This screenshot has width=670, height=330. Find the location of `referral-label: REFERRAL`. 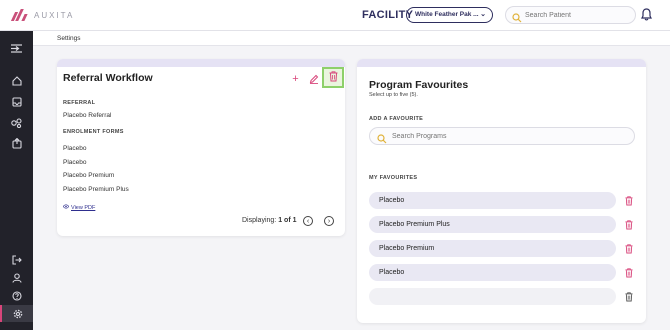

referral-label: REFERRAL is located at coordinates (79, 103).